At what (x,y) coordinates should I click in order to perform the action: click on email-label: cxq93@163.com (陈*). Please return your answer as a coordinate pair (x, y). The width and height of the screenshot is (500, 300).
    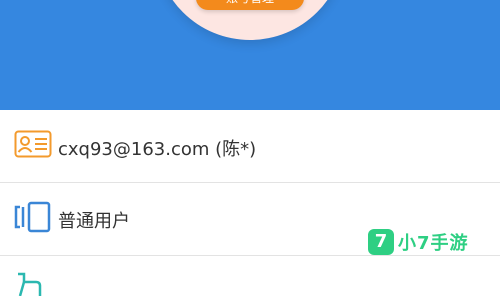
    Looking at the image, I should click on (157, 149).